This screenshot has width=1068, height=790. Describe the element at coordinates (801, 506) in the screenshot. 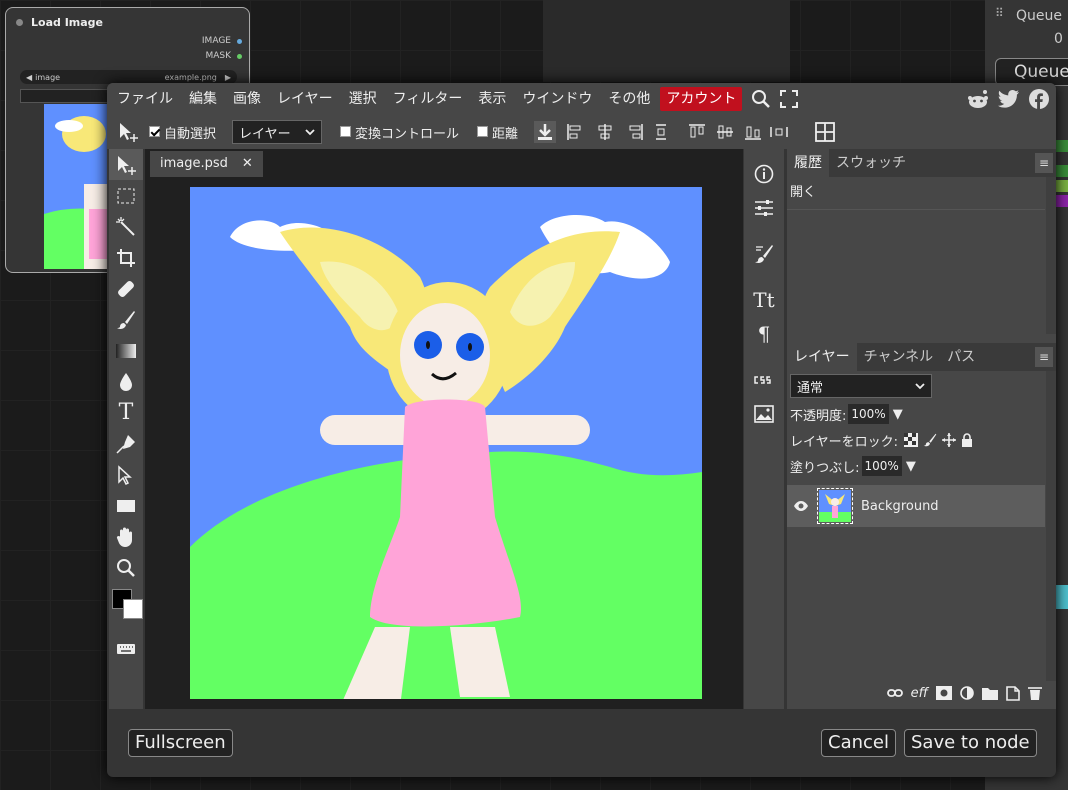

I see `eye-icon` at that location.